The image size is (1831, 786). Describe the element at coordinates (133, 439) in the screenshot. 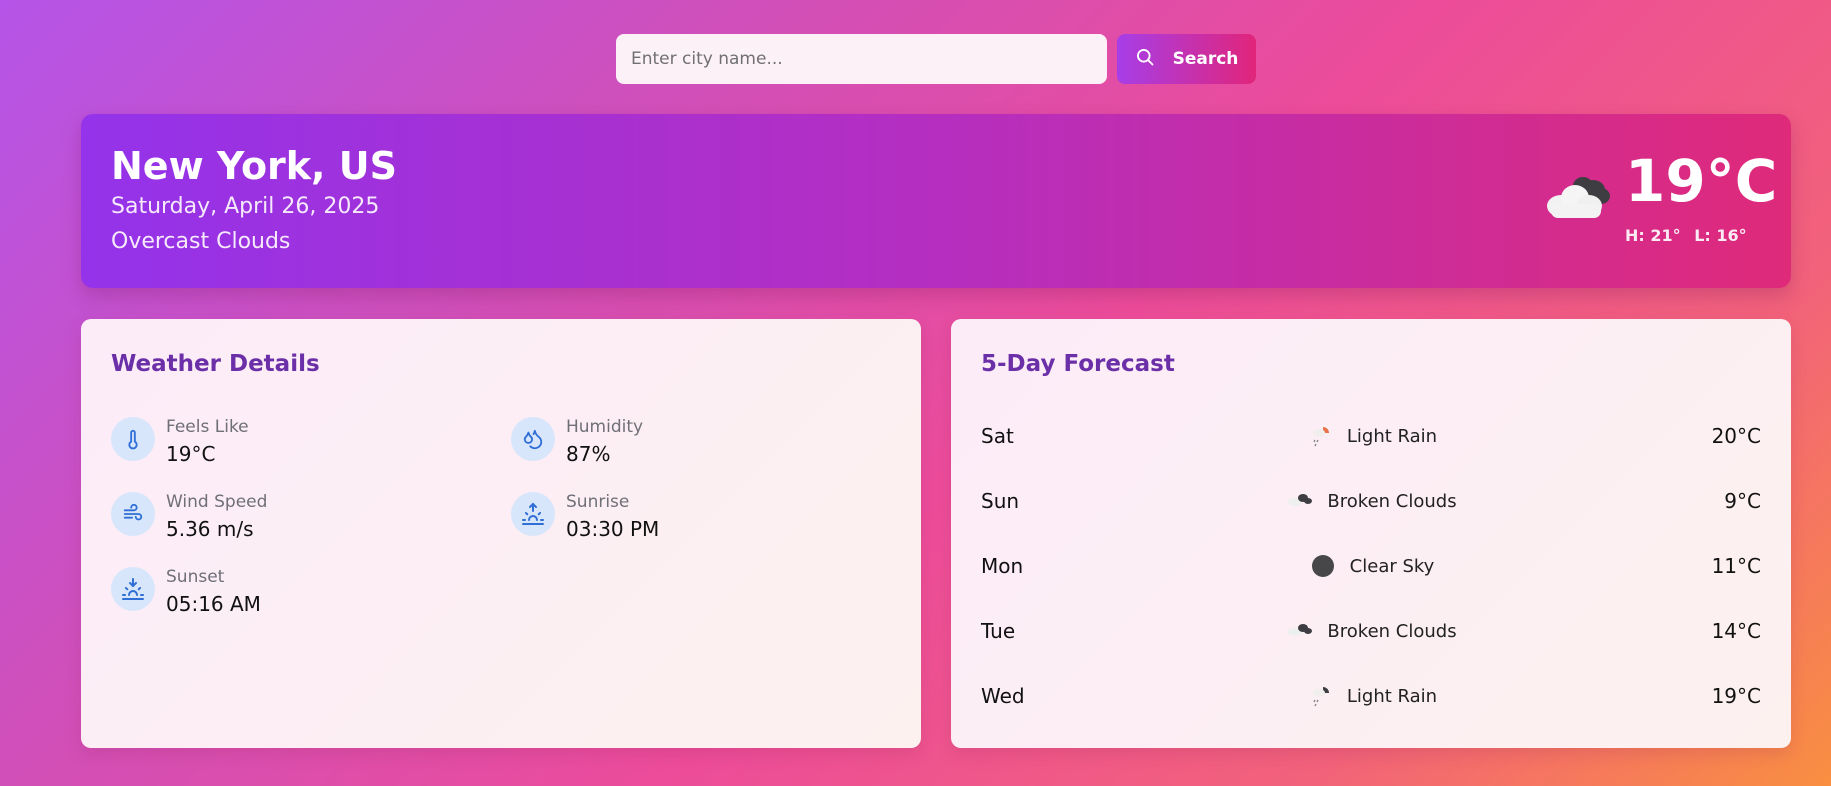

I see `thermometer-icon` at that location.